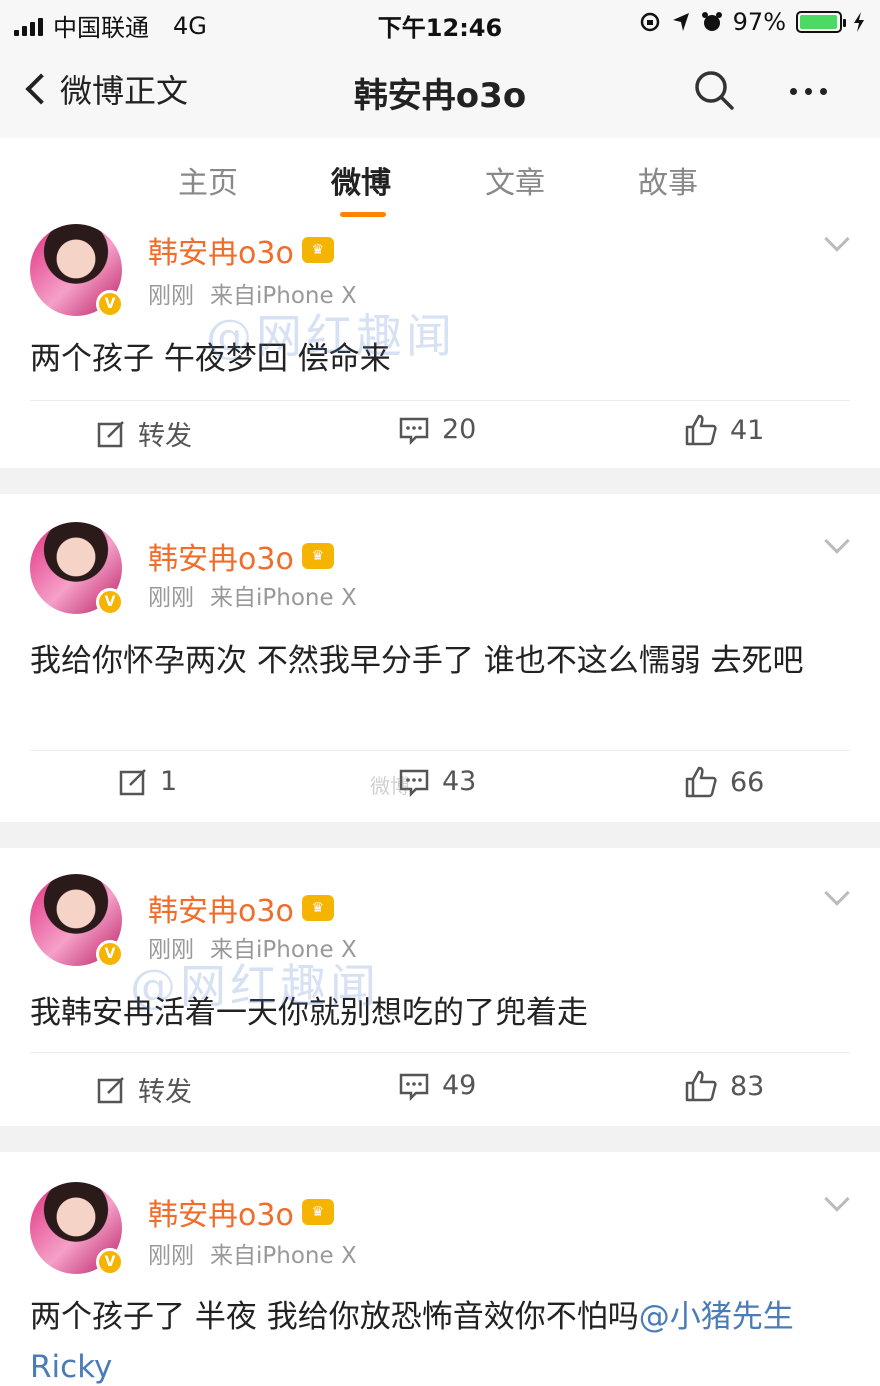 This screenshot has height=1386, width=880. Describe the element at coordinates (680, 22) in the screenshot. I see `location-icon` at that location.